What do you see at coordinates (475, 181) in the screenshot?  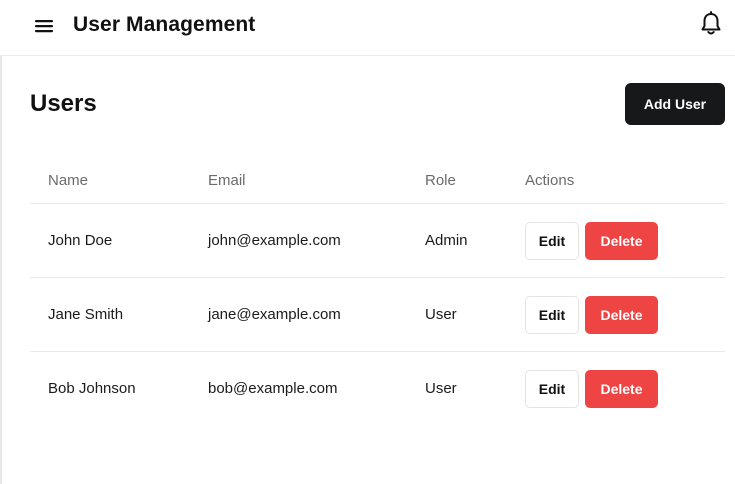 I see `column-header-role: Role` at bounding box center [475, 181].